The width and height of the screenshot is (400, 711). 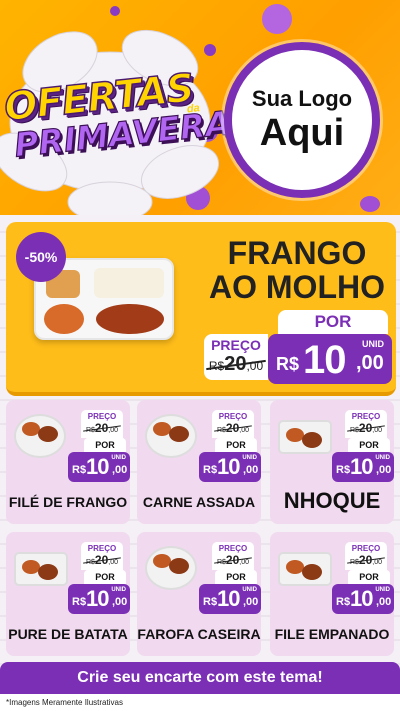 What do you see at coordinates (41, 257) in the screenshot?
I see `discount-badge: -50%` at bounding box center [41, 257].